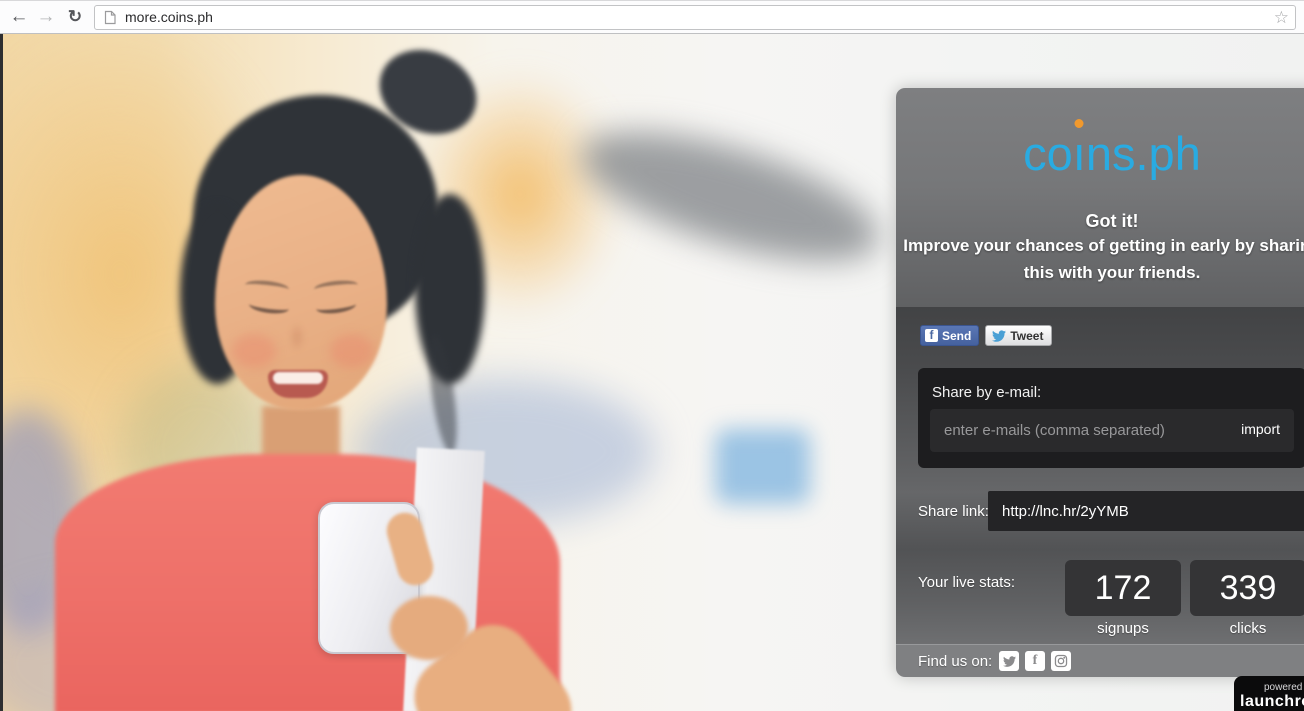 The image size is (1304, 711). Describe the element at coordinates (1146, 511) in the screenshot. I see `share-link-input` at that location.